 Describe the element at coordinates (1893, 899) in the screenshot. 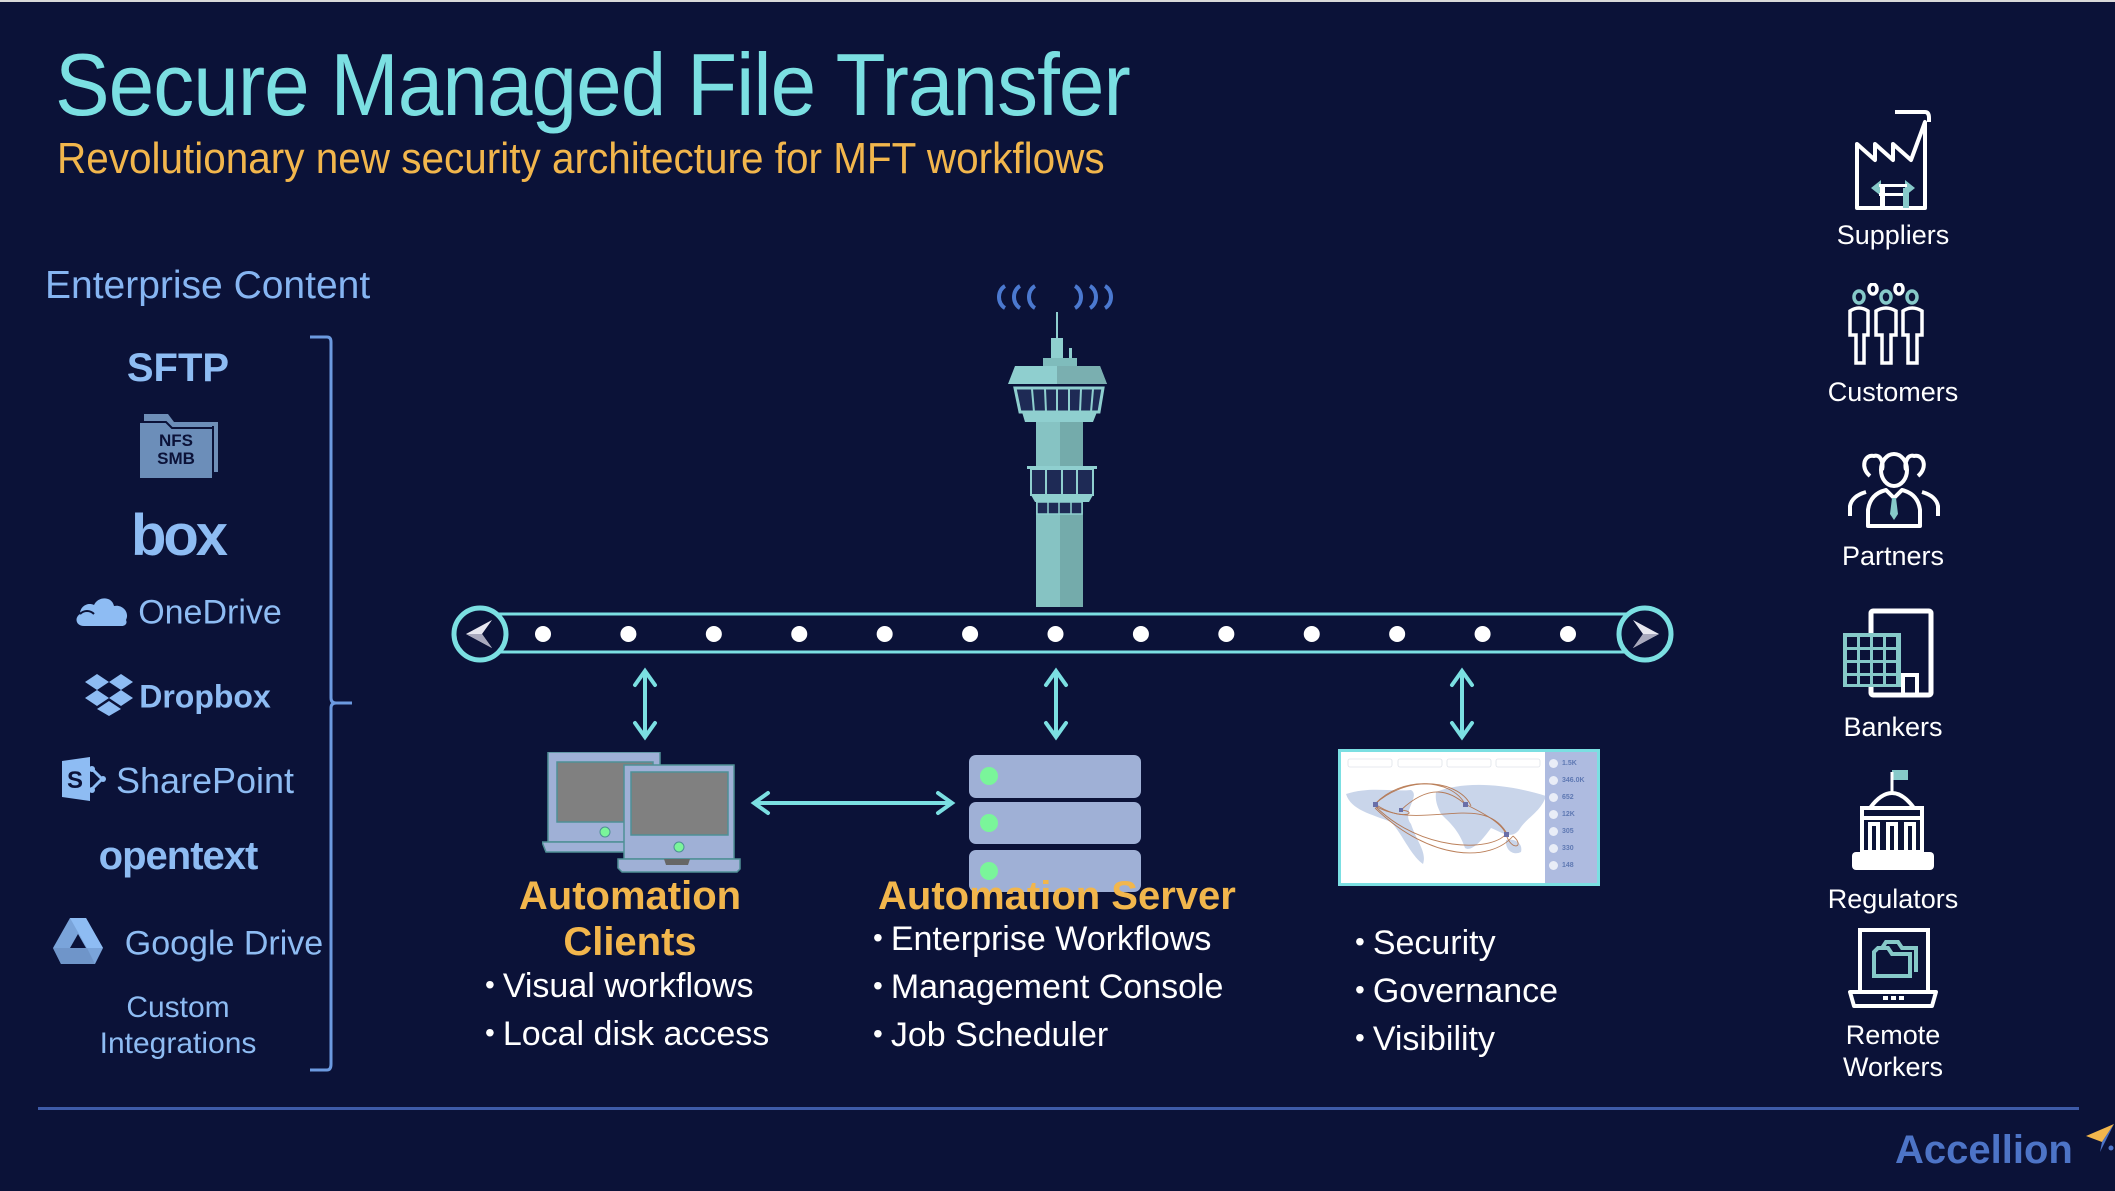

I see `regulators-label: Regulators` at that location.